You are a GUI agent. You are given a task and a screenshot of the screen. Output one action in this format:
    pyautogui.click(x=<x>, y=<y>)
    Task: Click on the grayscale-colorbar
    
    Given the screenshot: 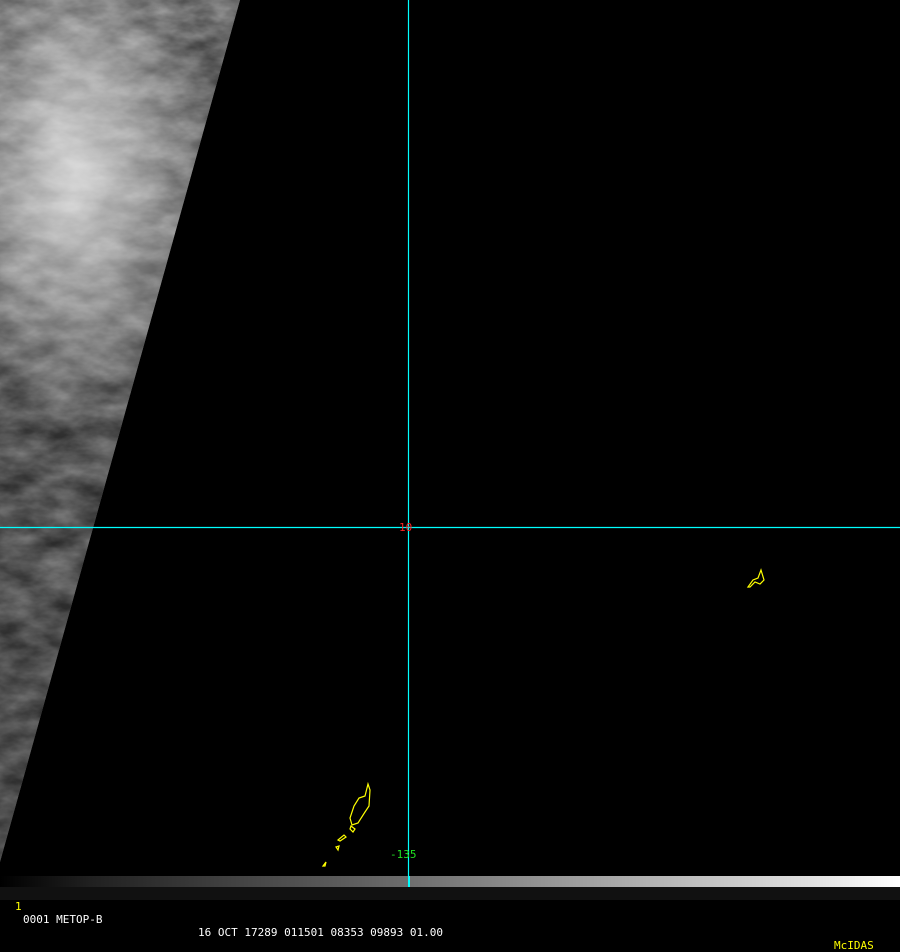 What is the action you would take?
    pyautogui.click(x=450, y=881)
    